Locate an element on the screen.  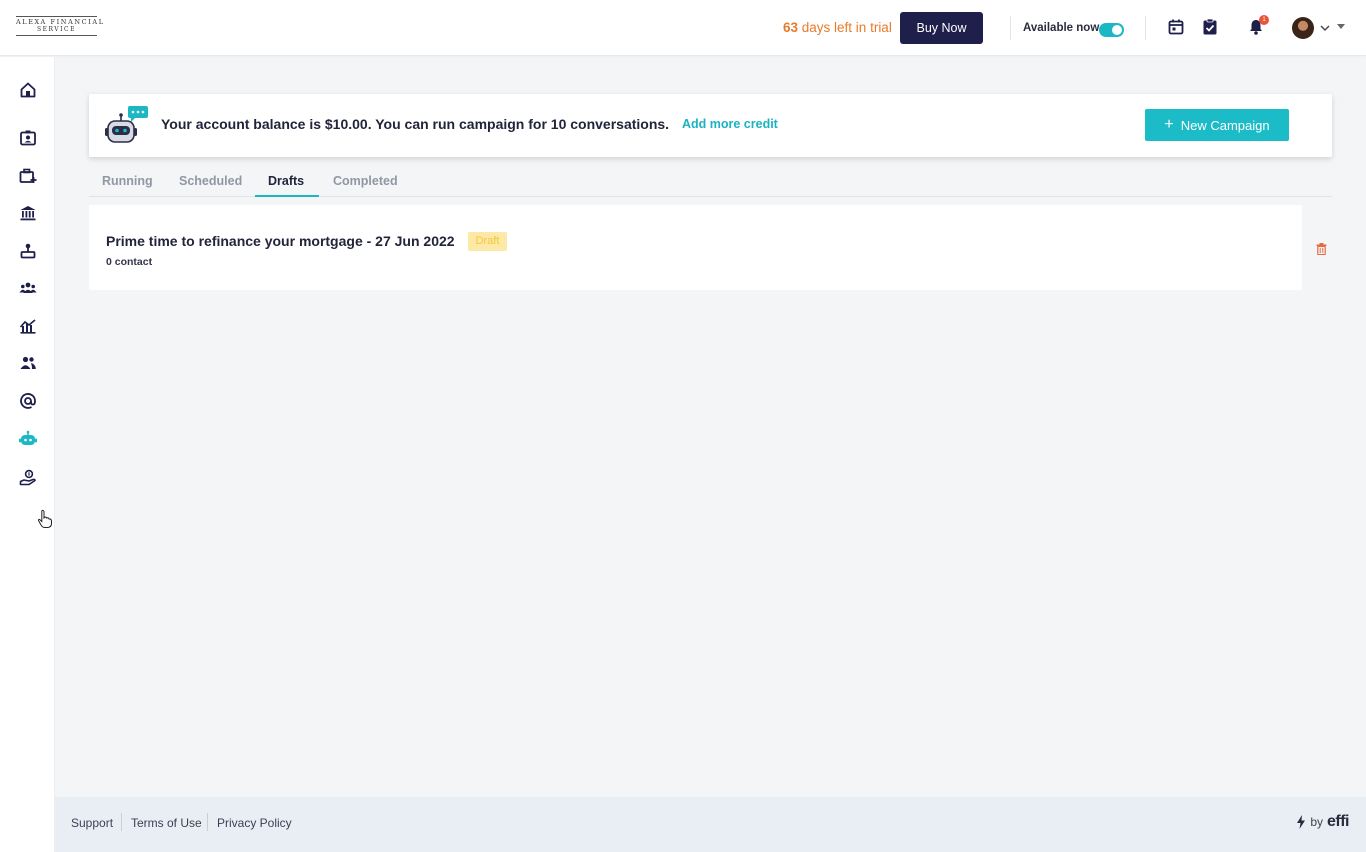
company-logo: ALEXA FINANCIAL SERVICE is located at coordinates (60, 26).